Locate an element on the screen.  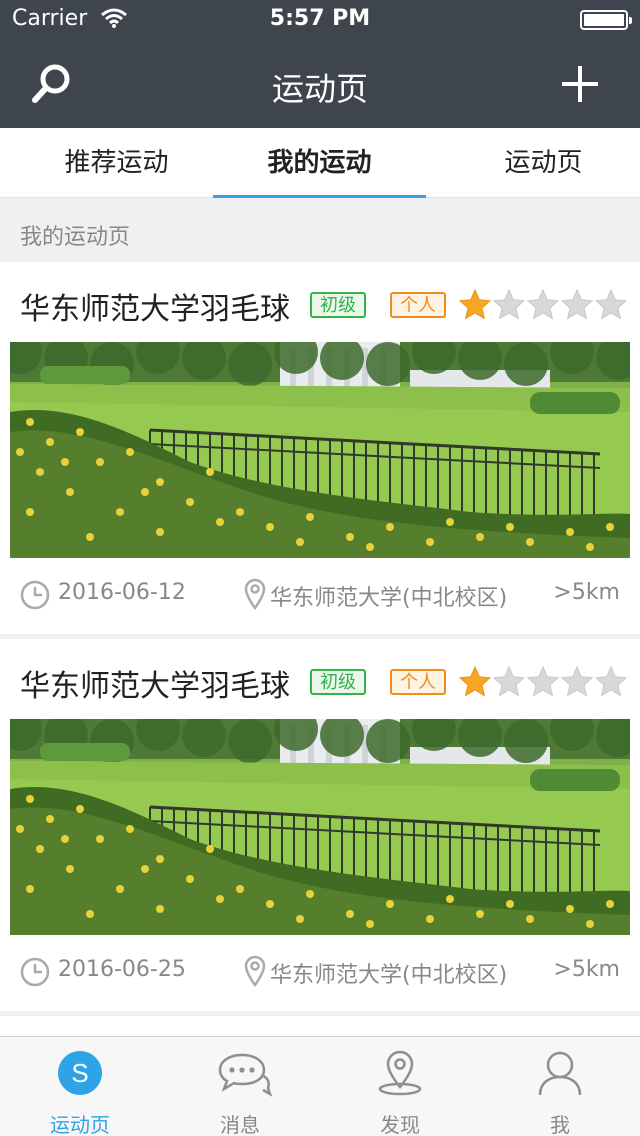
svg-text: S is located at coordinates (79, 1073).